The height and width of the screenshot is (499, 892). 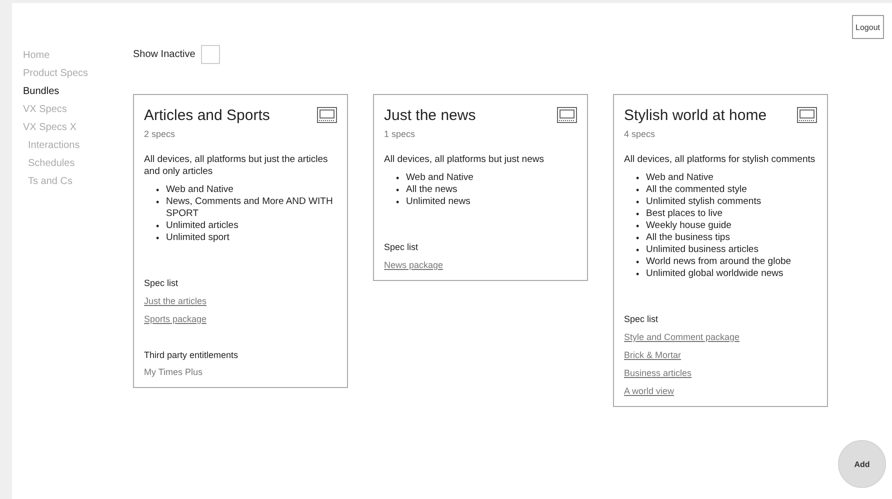 What do you see at coordinates (695, 115) in the screenshot?
I see `bundle-title: Stylish world at home` at bounding box center [695, 115].